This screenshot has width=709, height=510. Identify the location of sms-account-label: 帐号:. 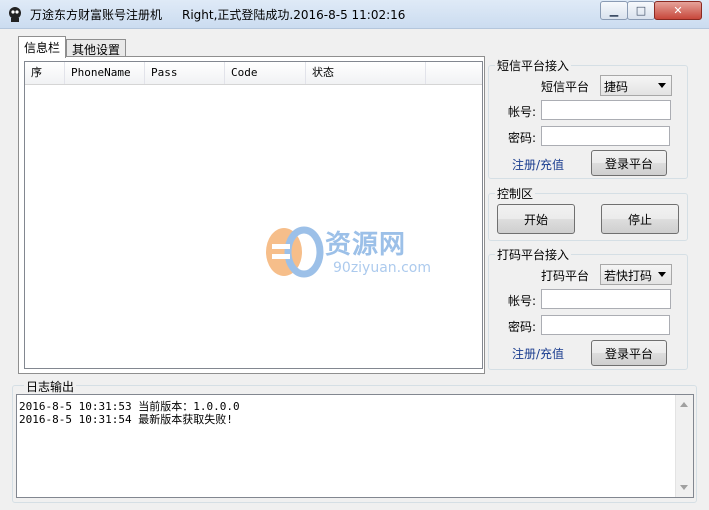
(522, 112).